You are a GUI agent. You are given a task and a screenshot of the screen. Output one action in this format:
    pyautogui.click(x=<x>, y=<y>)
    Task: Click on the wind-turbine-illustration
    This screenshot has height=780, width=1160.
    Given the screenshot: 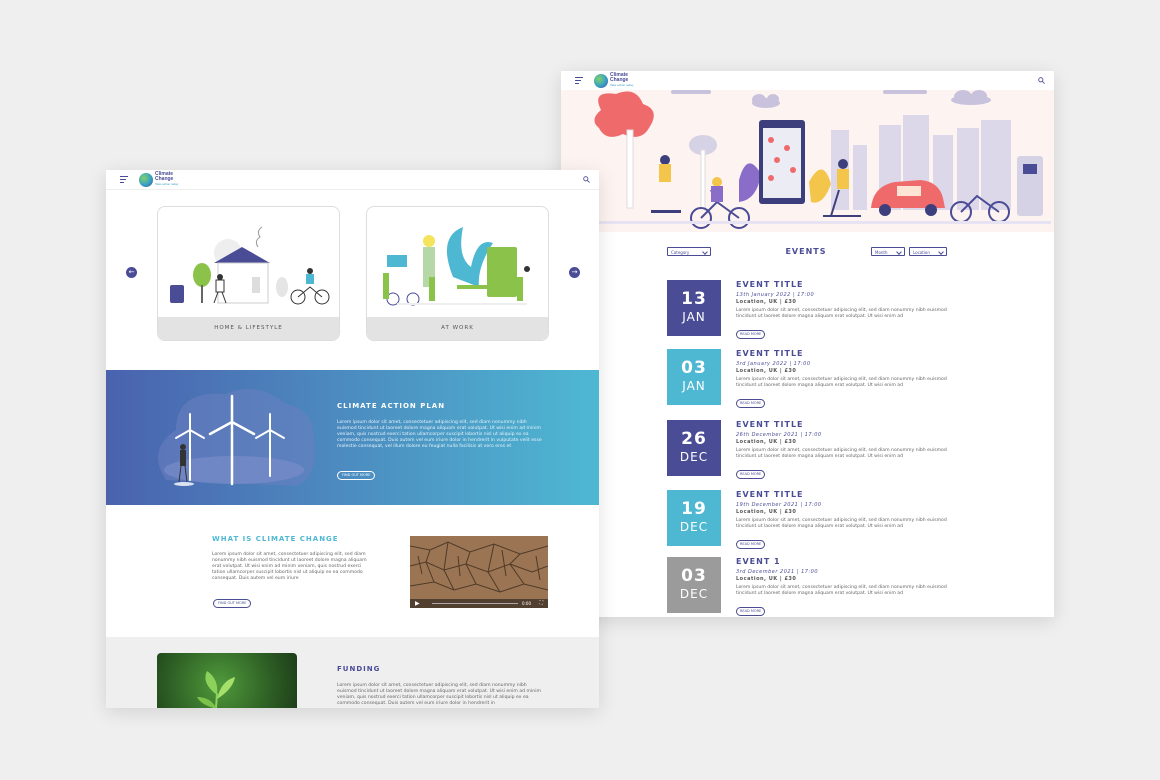 What is the action you would take?
    pyautogui.click(x=236, y=437)
    